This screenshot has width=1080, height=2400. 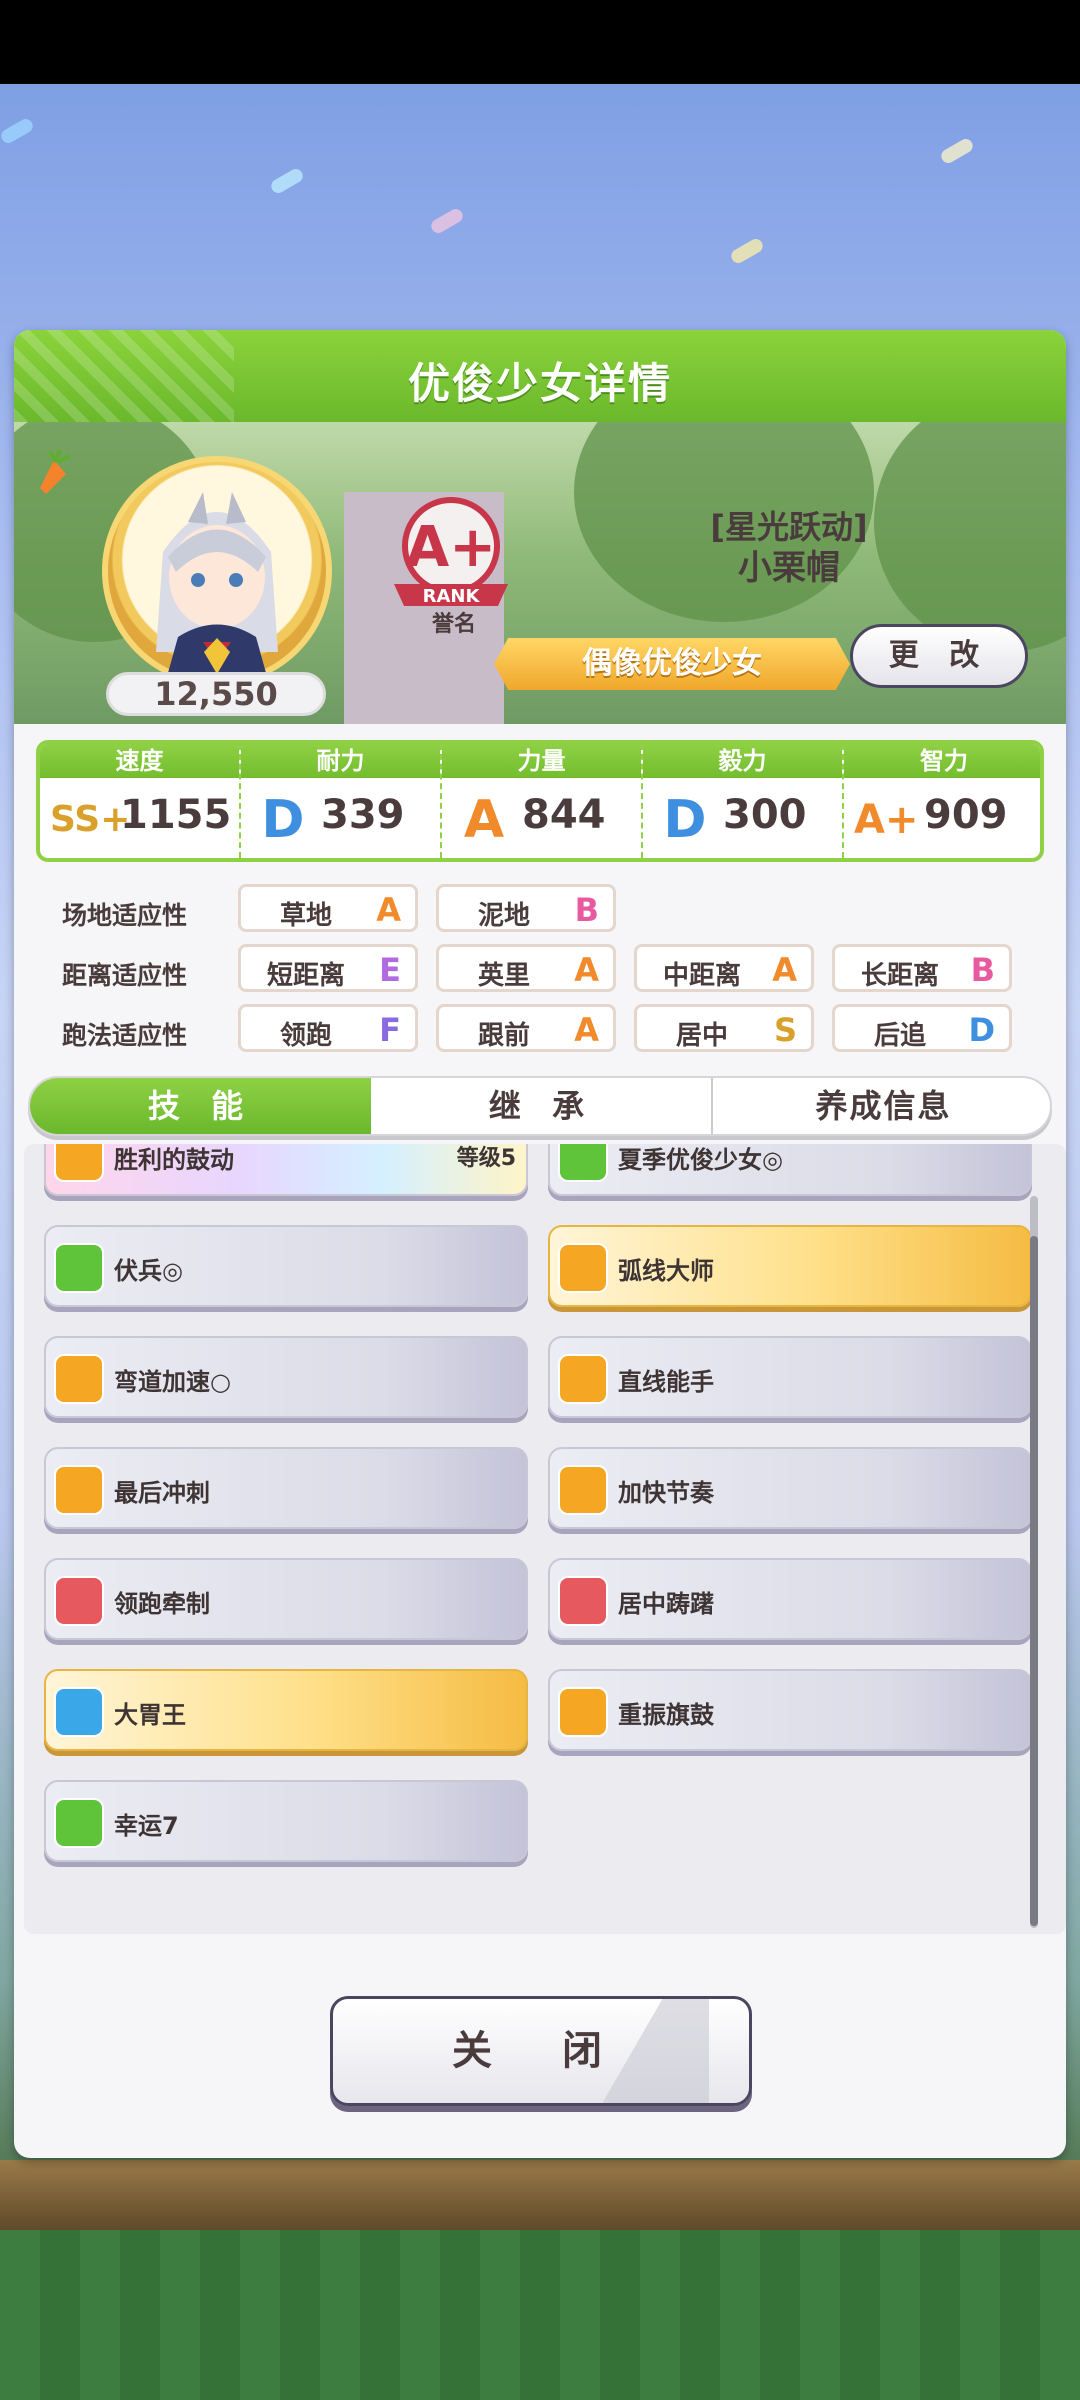 I want to click on skill-card: 加快节奏, so click(x=790, y=1488).